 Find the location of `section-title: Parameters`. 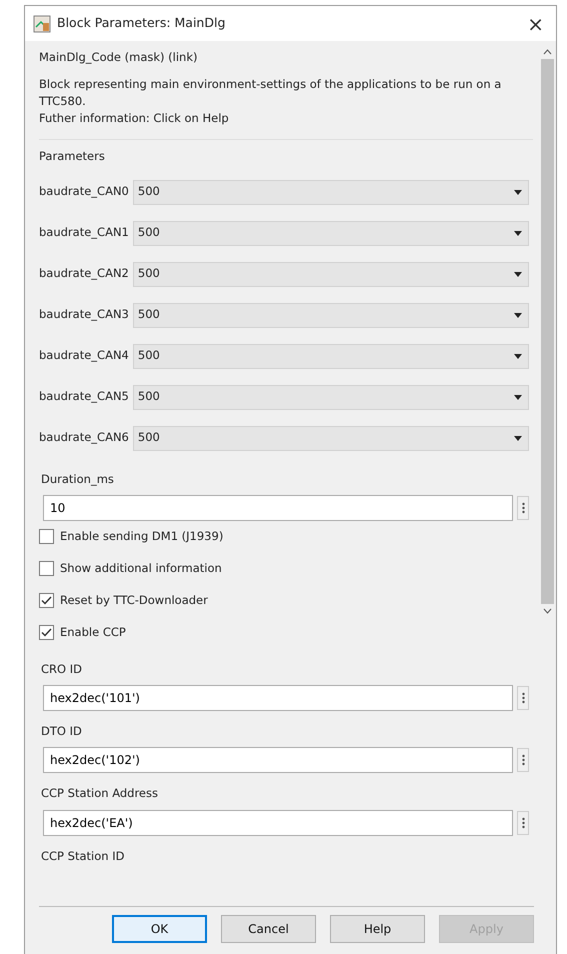

section-title: Parameters is located at coordinates (72, 157).